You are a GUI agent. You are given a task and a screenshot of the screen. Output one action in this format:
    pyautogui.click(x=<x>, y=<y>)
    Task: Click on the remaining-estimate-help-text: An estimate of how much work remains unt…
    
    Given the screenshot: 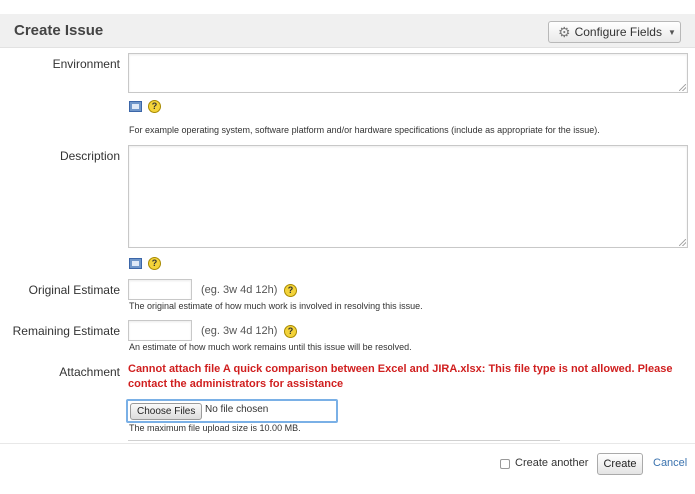 What is the action you would take?
    pyautogui.click(x=270, y=347)
    